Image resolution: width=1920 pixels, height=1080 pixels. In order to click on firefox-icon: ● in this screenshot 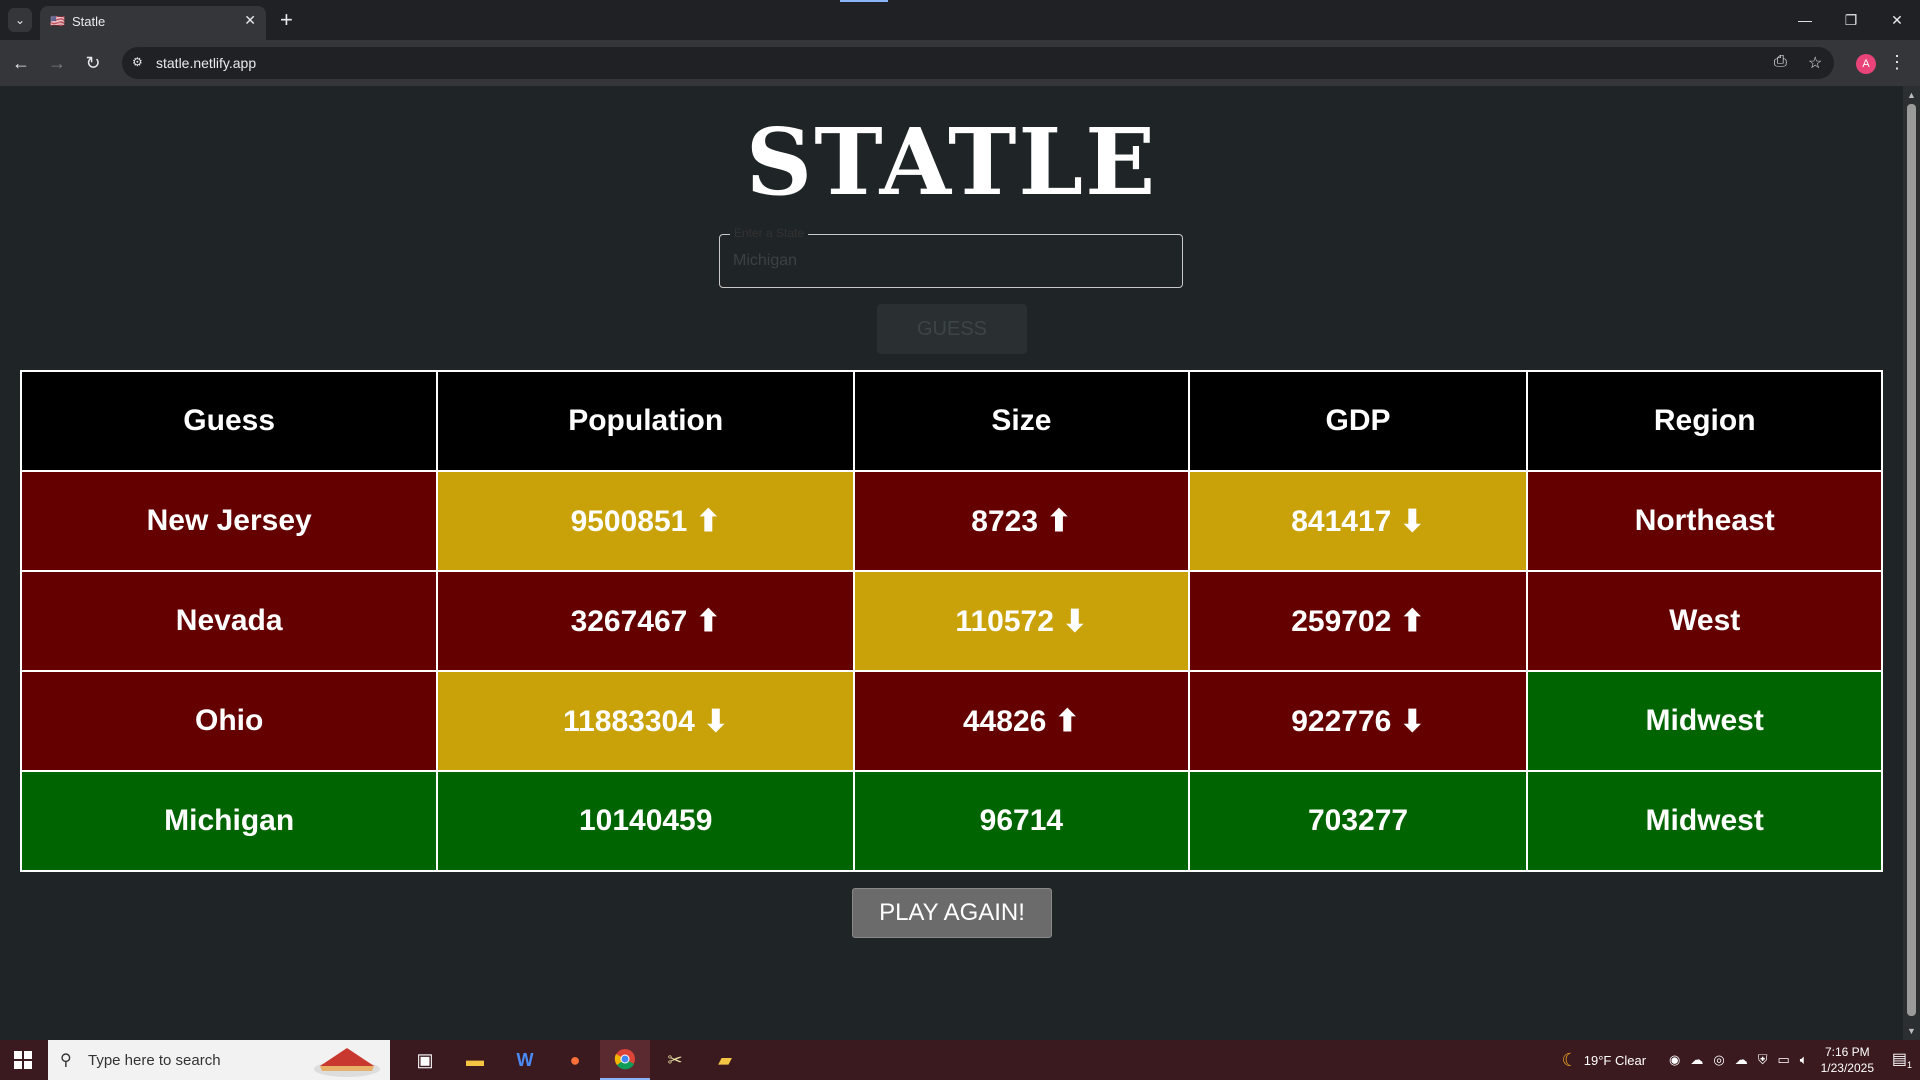, I will do `click(575, 1060)`.